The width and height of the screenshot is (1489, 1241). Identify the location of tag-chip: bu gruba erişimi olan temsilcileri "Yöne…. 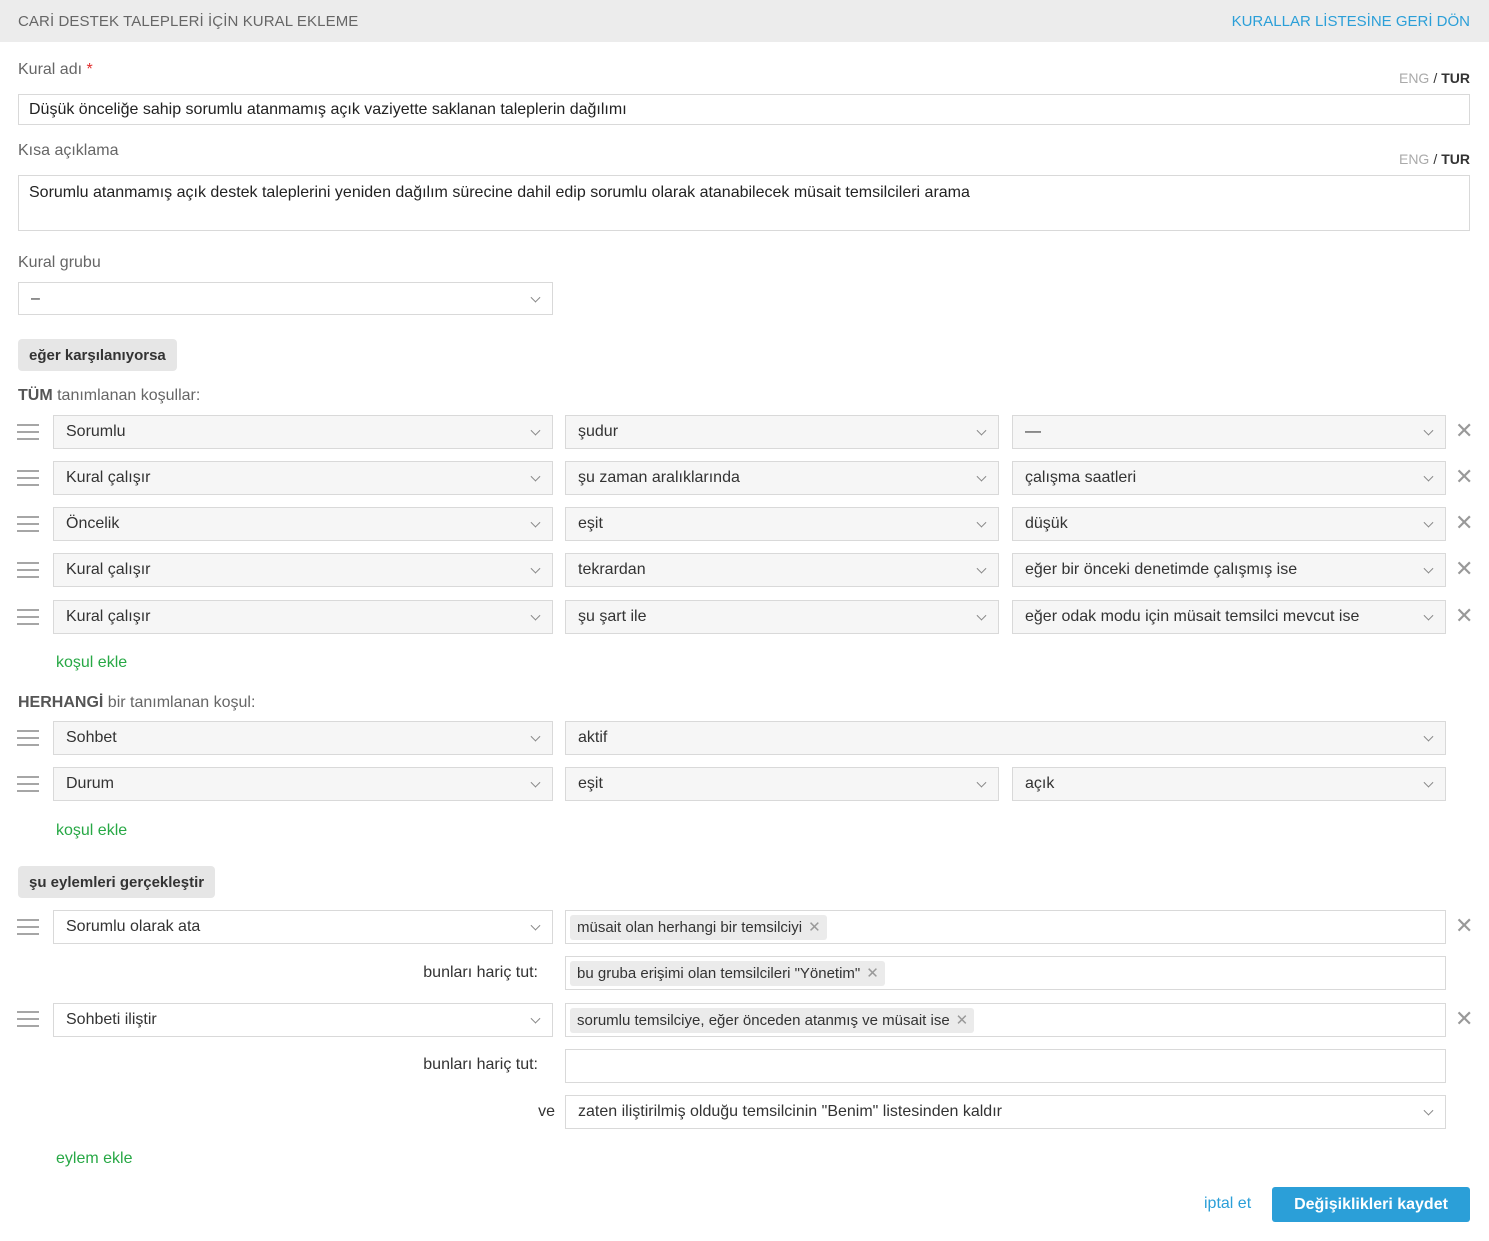
(727, 973).